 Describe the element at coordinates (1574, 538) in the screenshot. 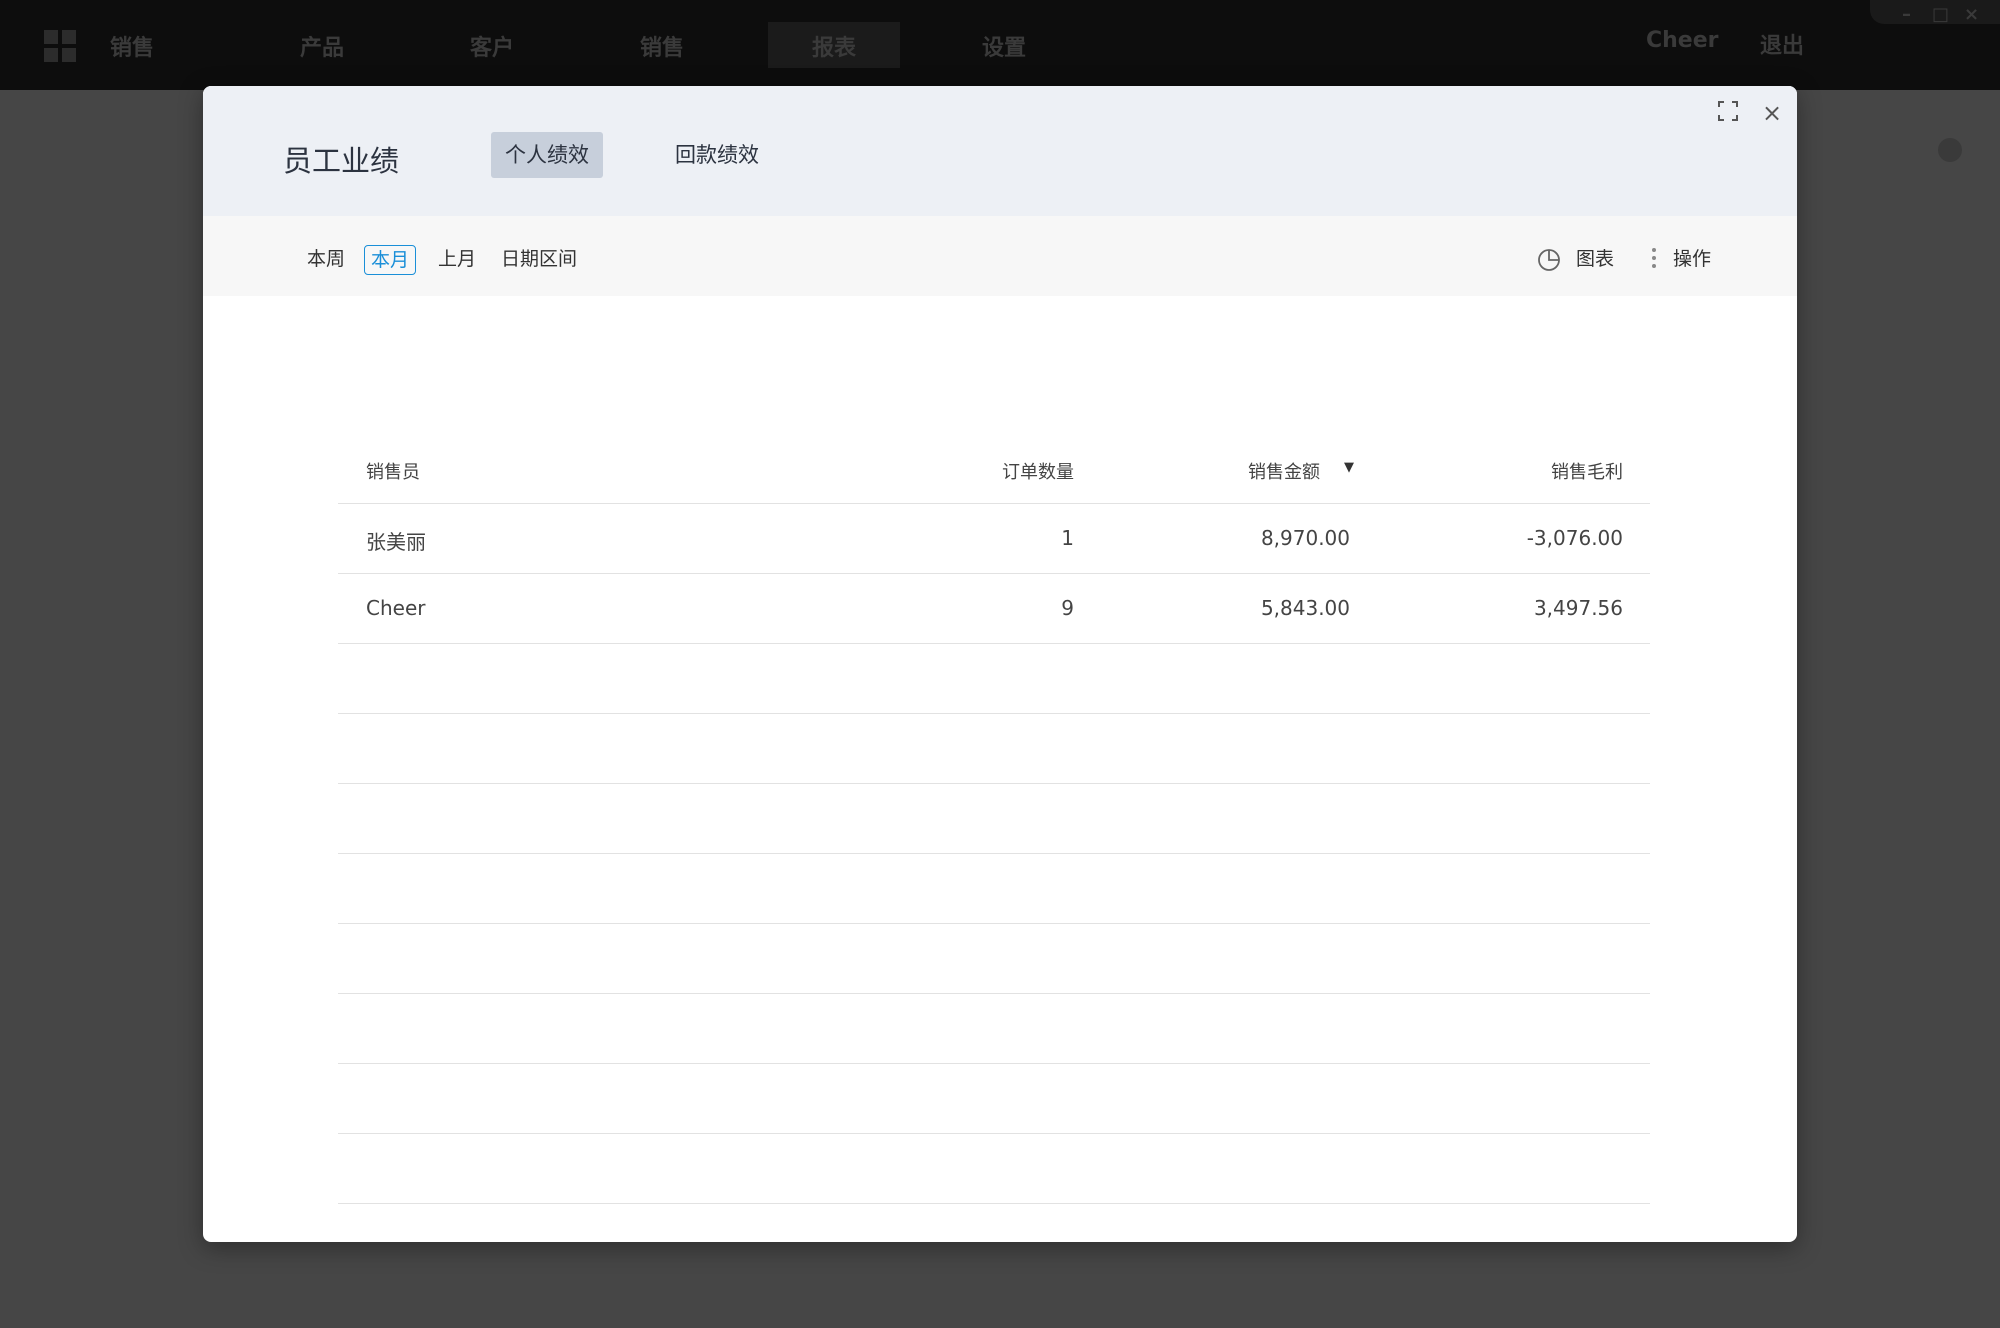

I see `cell-gross-profit: -3,076.00` at that location.